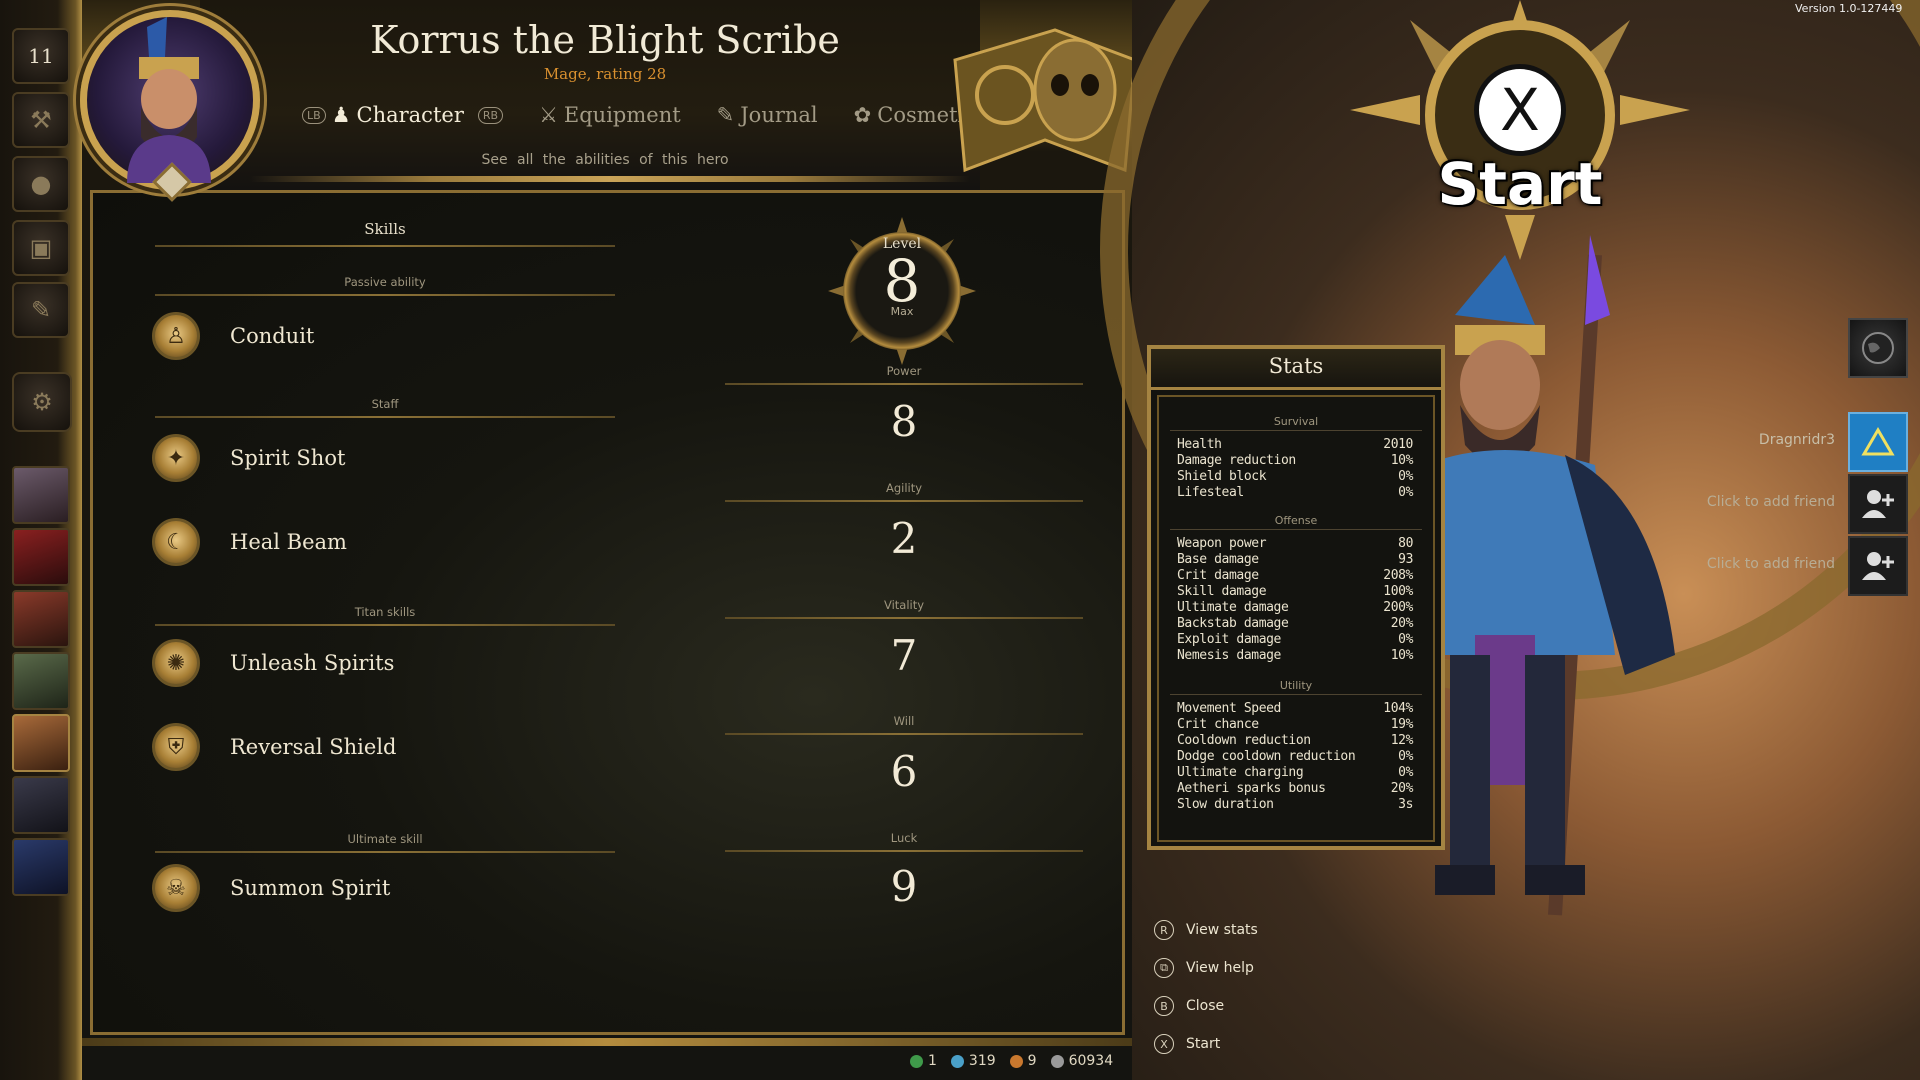 The height and width of the screenshot is (1080, 1920). I want to click on heal-beam-icon: ☾, so click(176, 542).